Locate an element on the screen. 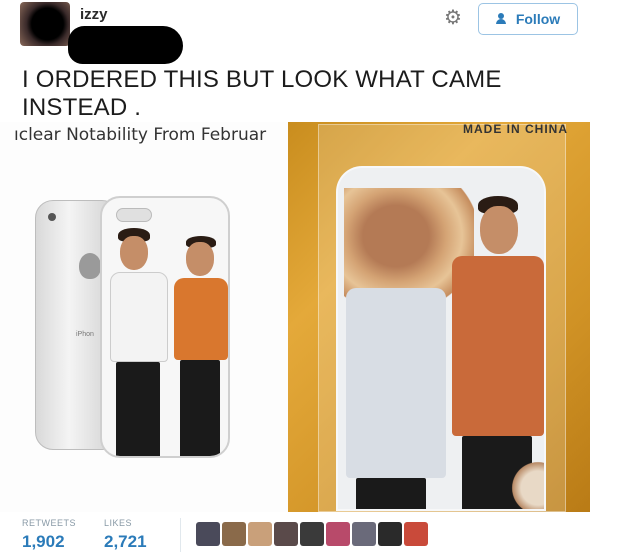  person-right is located at coordinates (200, 346).